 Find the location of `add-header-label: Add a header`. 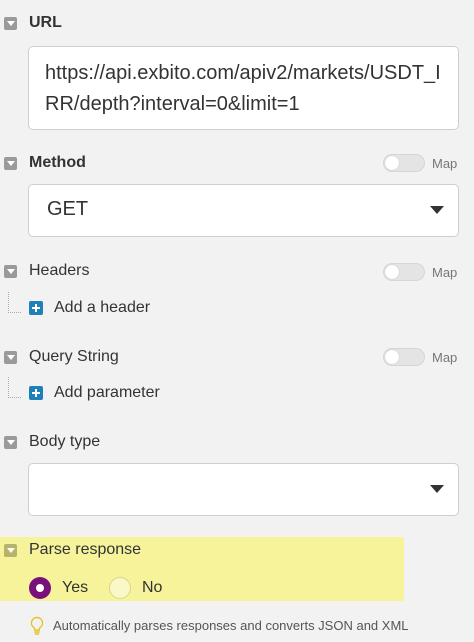

add-header-label: Add a header is located at coordinates (102, 307).